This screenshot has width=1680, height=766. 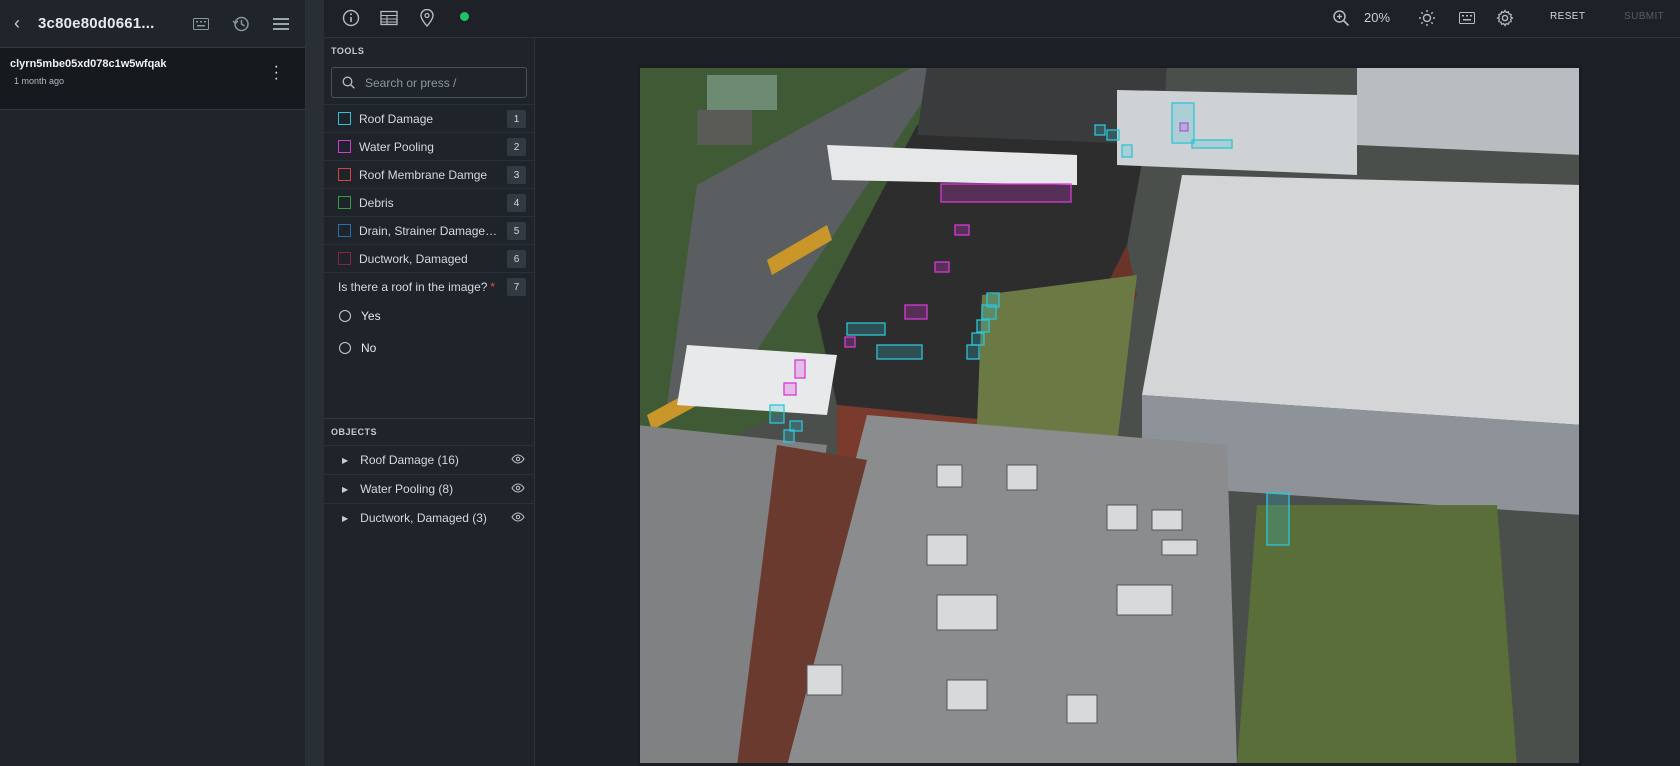 I want to click on task-timestamp: 1 month ago, so click(x=39, y=81).